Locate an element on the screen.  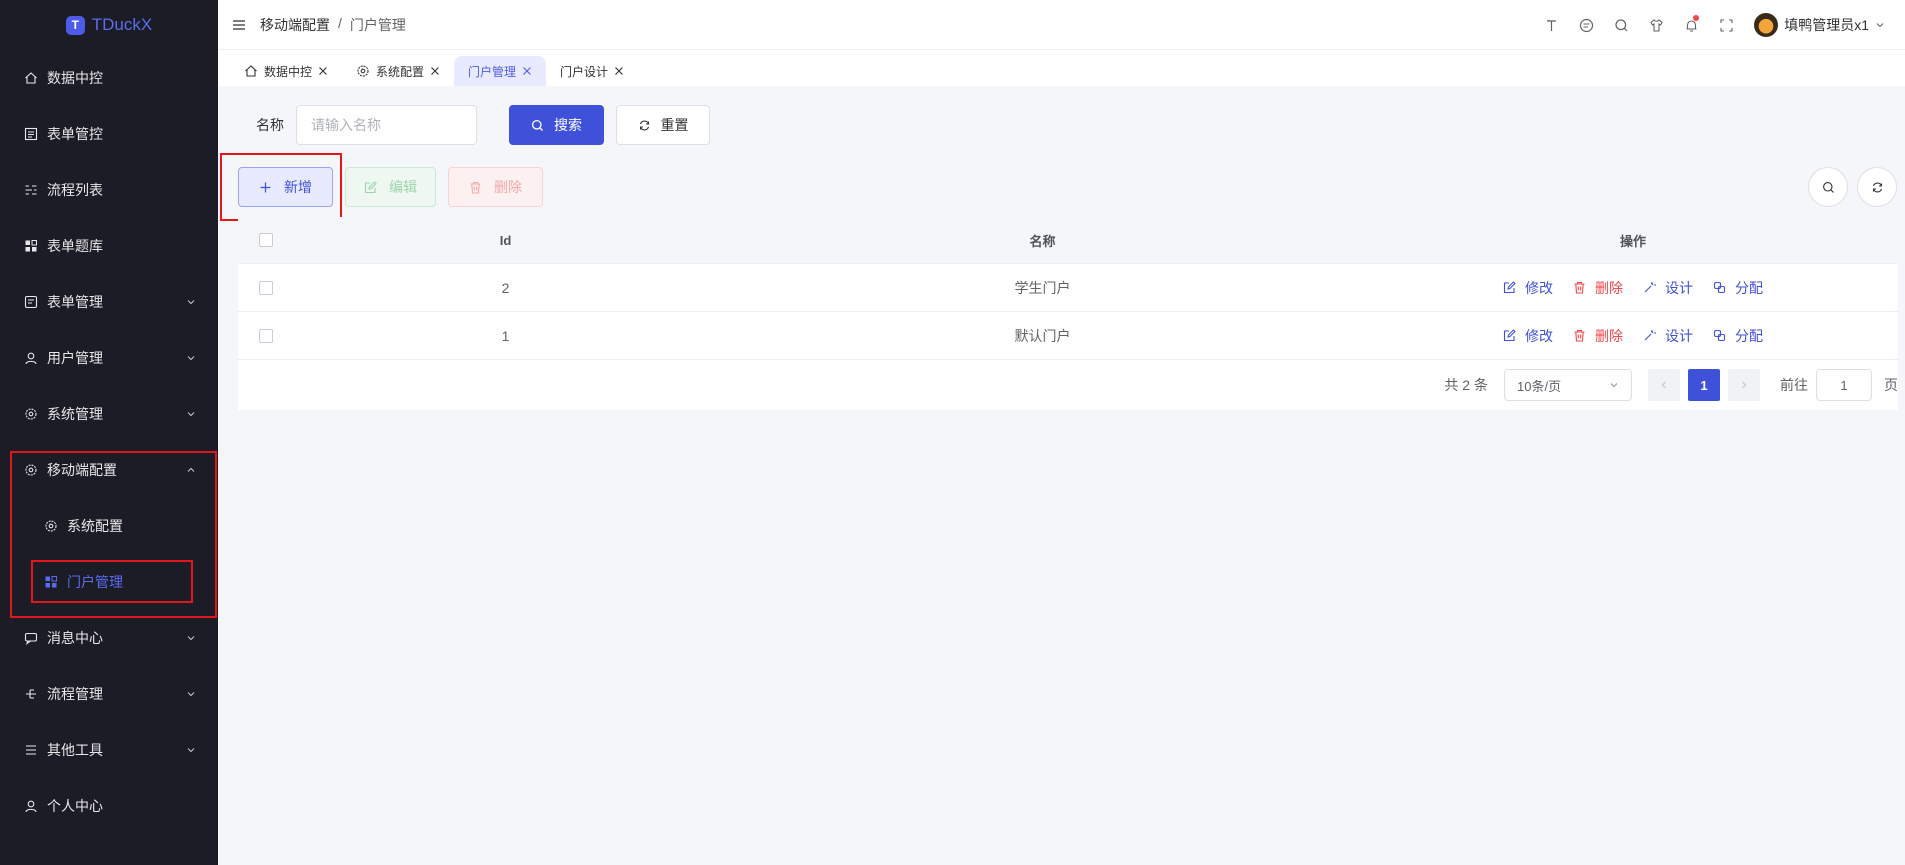
table-tools is located at coordinates (1852, 187).